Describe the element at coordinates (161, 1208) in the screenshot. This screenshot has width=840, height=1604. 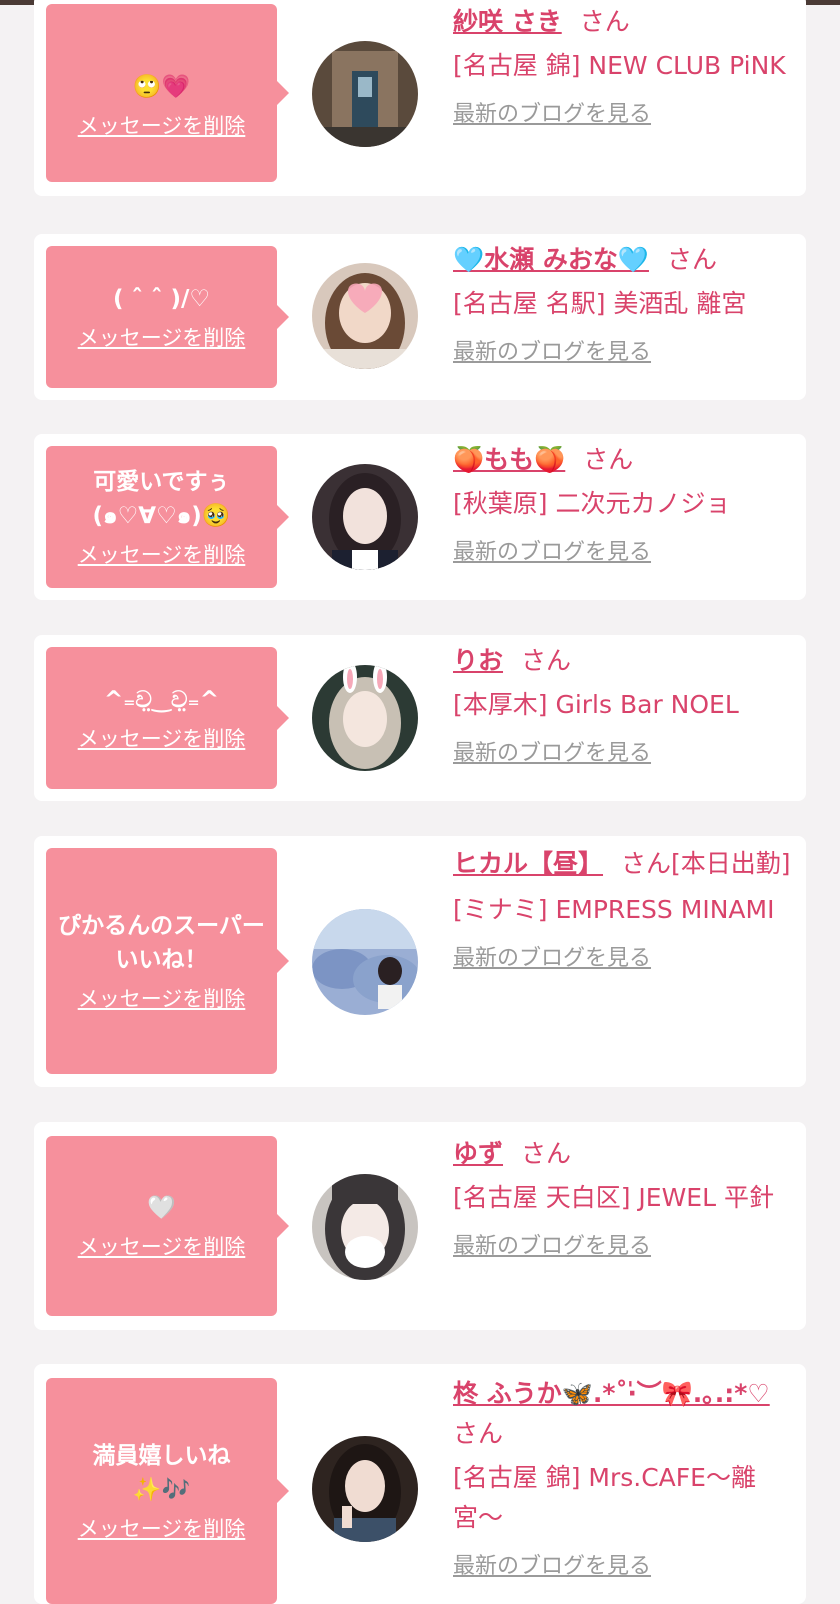
I see `message-text: 🤍` at that location.